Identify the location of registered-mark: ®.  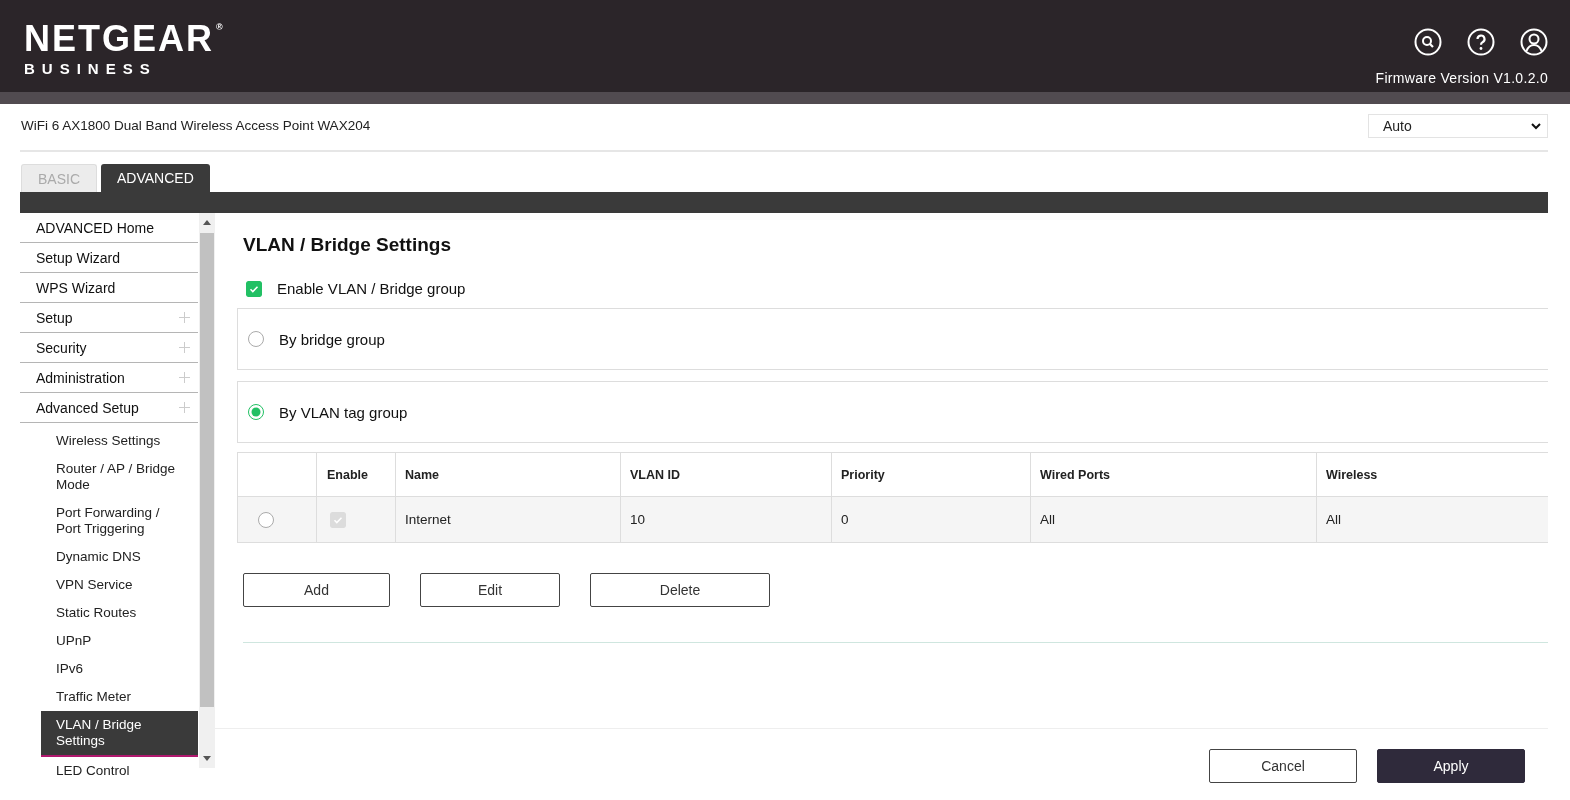
(220, 27).